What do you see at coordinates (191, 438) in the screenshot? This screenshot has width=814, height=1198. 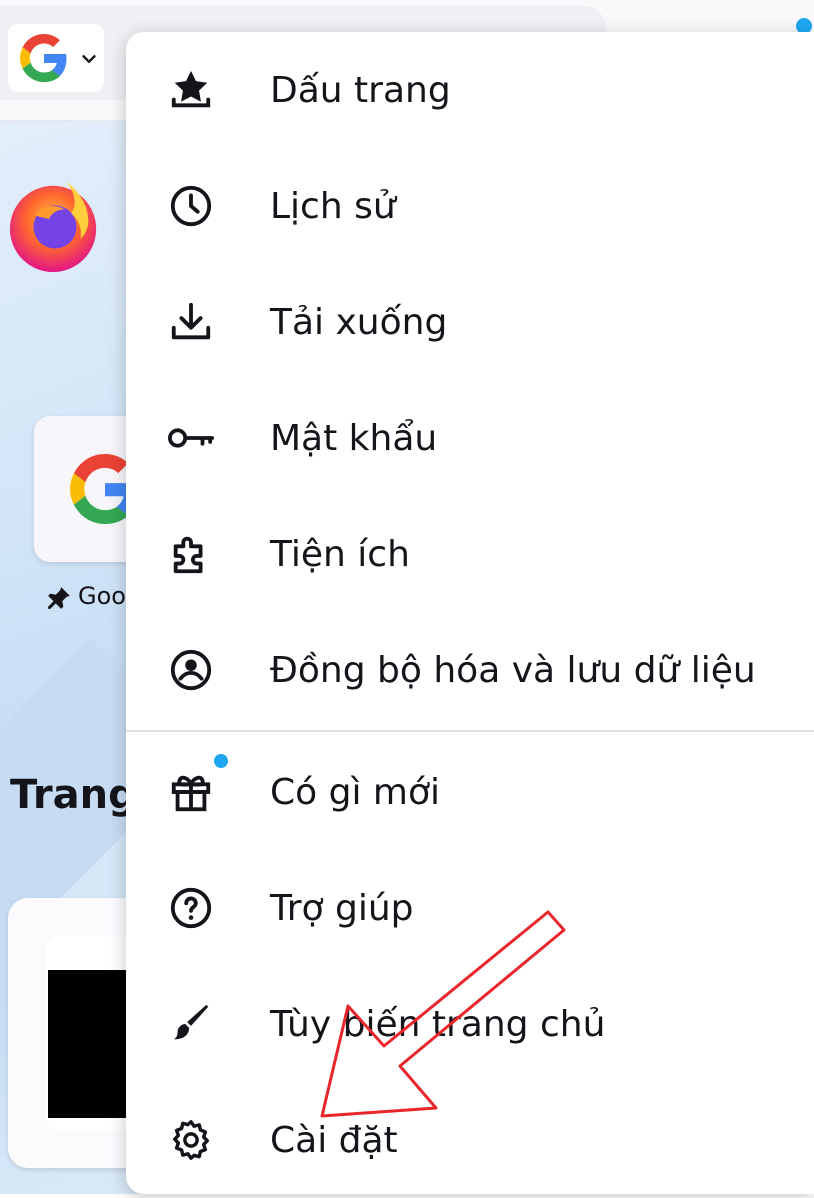 I see `key-icon` at bounding box center [191, 438].